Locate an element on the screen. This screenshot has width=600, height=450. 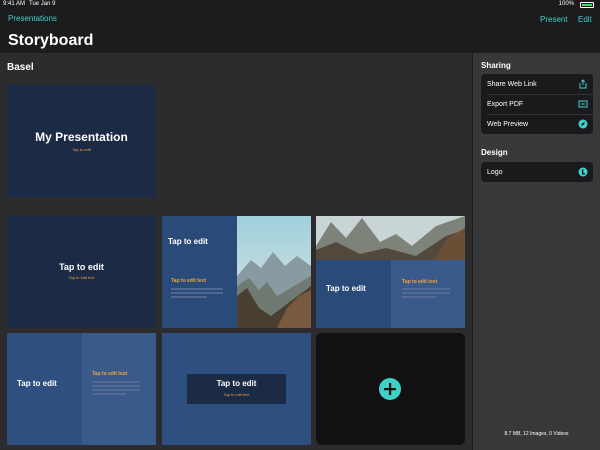
battery-percent: 100% is located at coordinates (566, 4).